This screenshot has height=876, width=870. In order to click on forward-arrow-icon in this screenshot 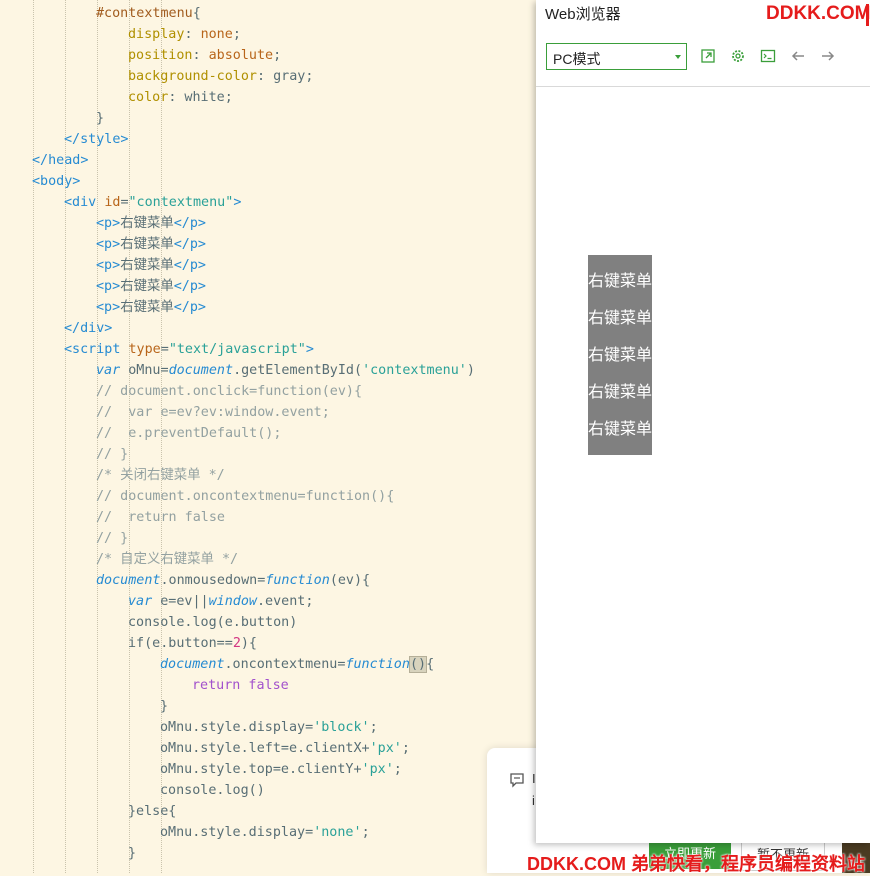, I will do `click(828, 56)`.